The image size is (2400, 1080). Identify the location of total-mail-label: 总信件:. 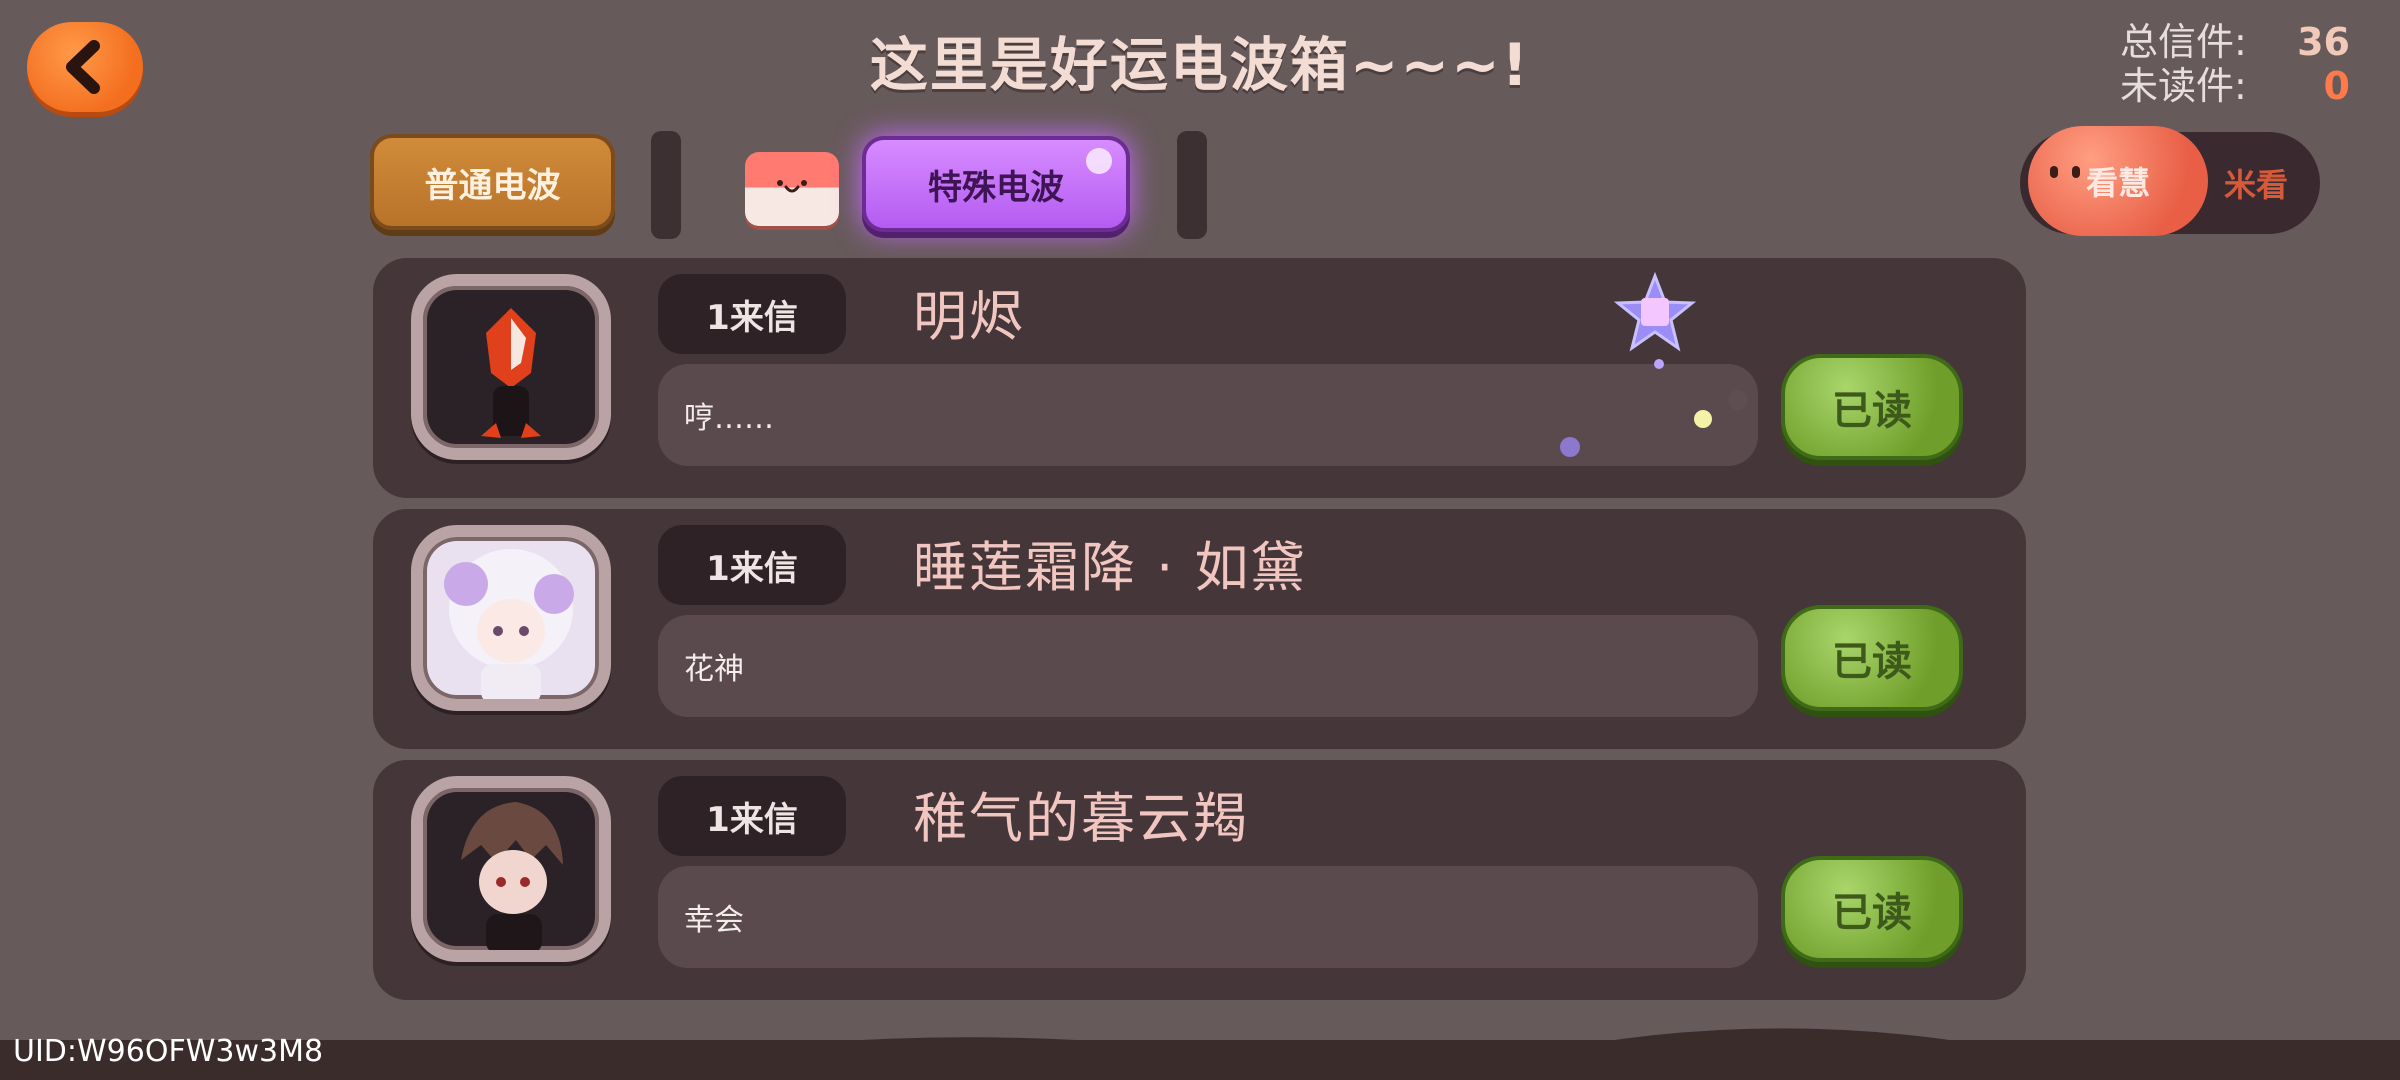
(2183, 42).